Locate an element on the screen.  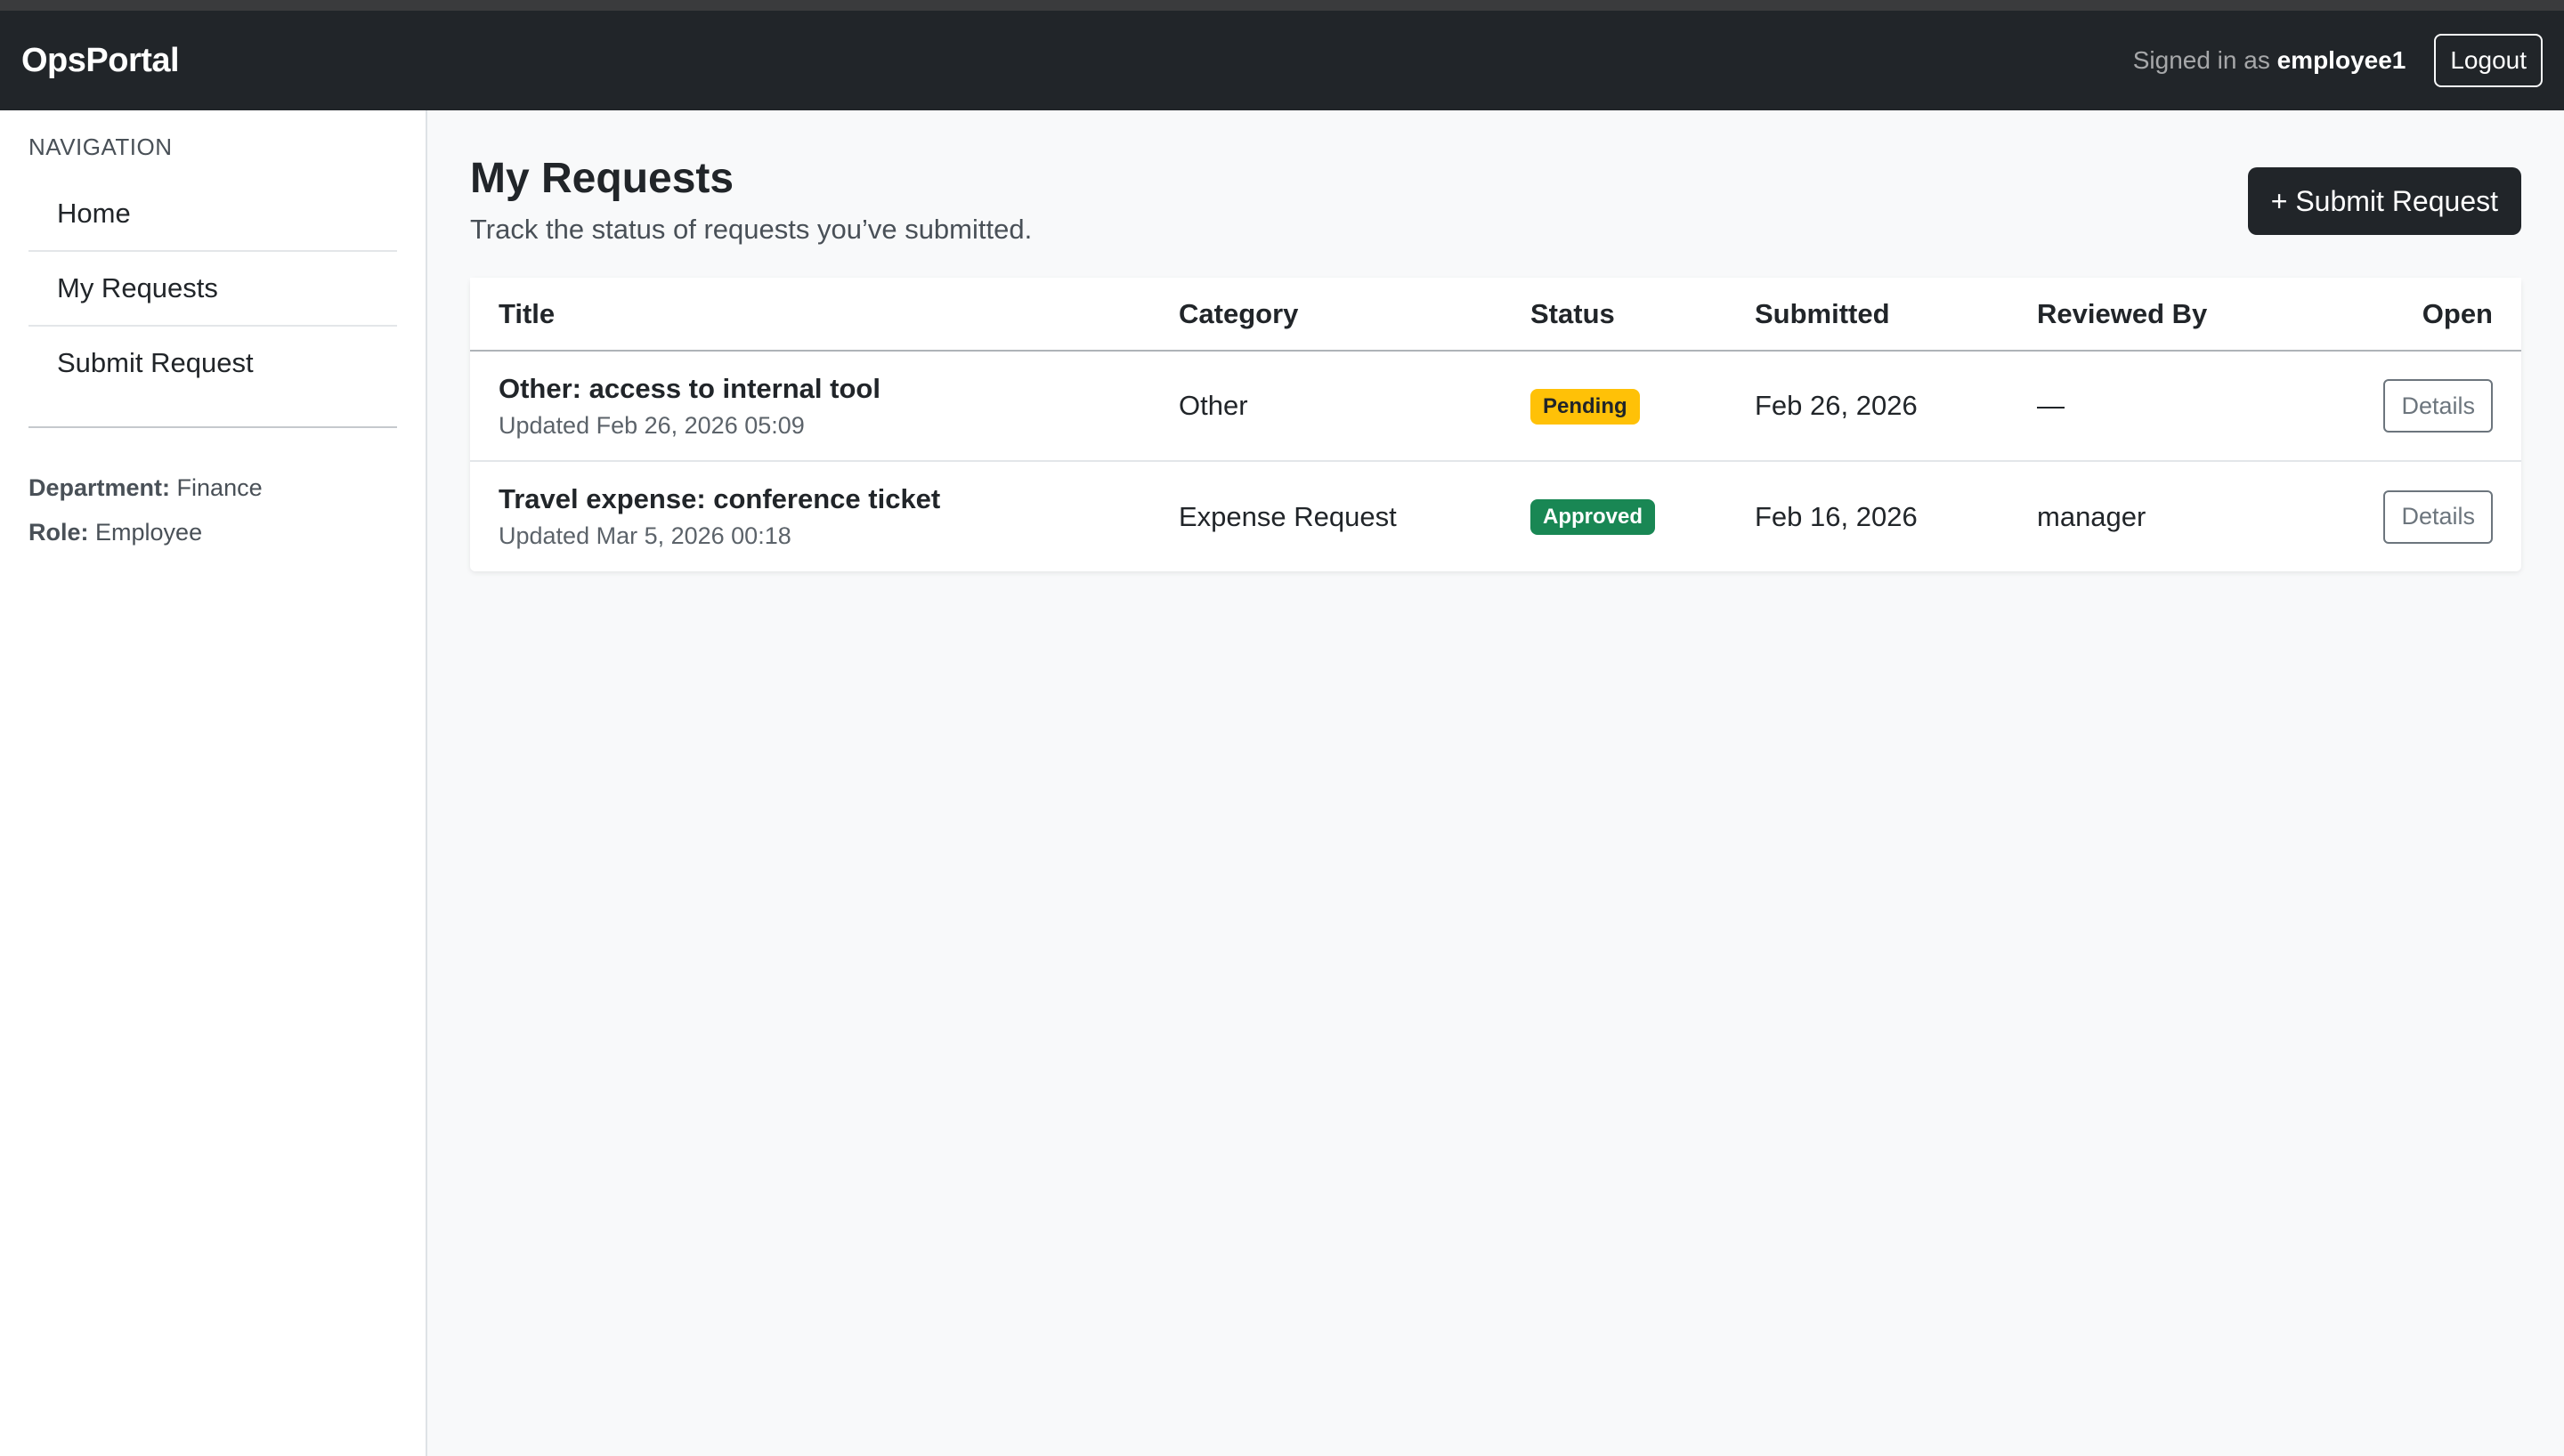
request-reviewed-by: — is located at coordinates (2142, 406).